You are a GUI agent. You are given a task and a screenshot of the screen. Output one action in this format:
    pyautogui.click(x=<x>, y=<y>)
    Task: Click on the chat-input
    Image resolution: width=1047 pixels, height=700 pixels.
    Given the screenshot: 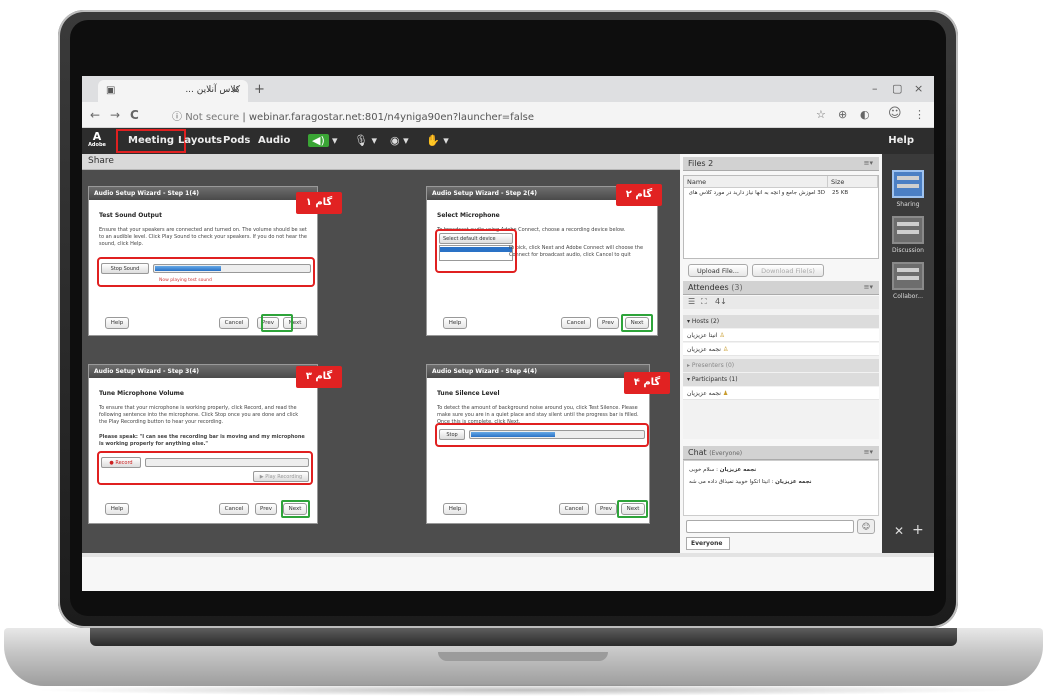 What is the action you would take?
    pyautogui.click(x=770, y=526)
    